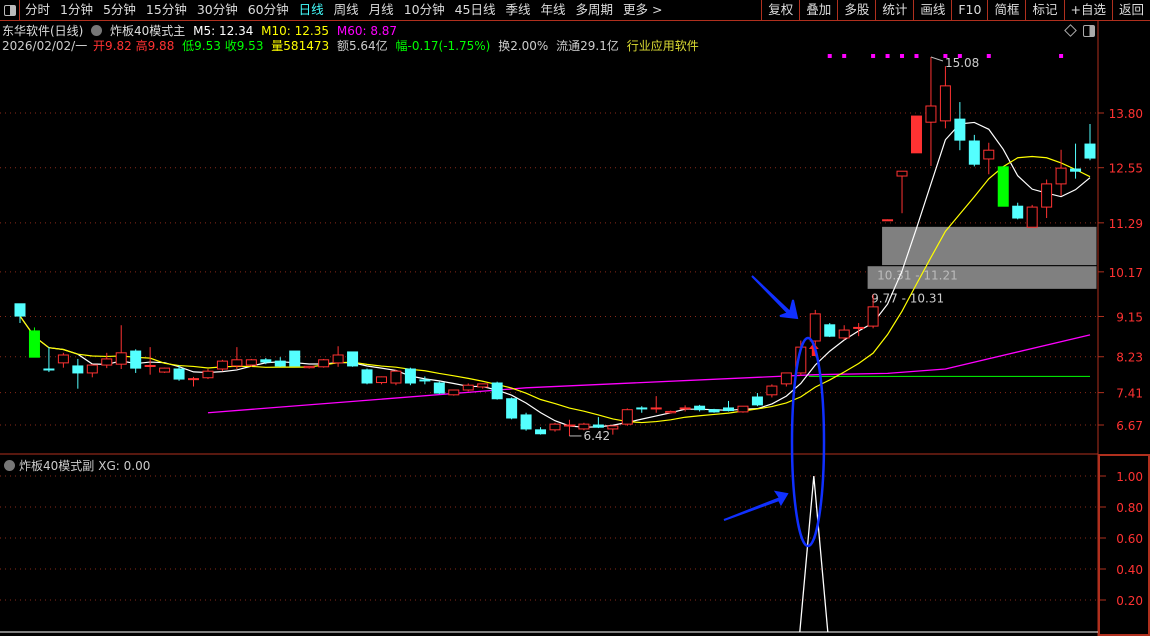 The image size is (1150, 636). I want to click on sub-axis-label: 0.60, so click(1129, 539).